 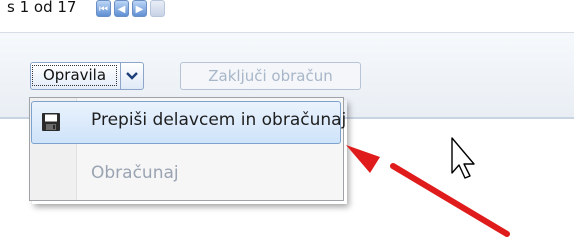 I want to click on red-arrow-icon, so click(x=428, y=191).